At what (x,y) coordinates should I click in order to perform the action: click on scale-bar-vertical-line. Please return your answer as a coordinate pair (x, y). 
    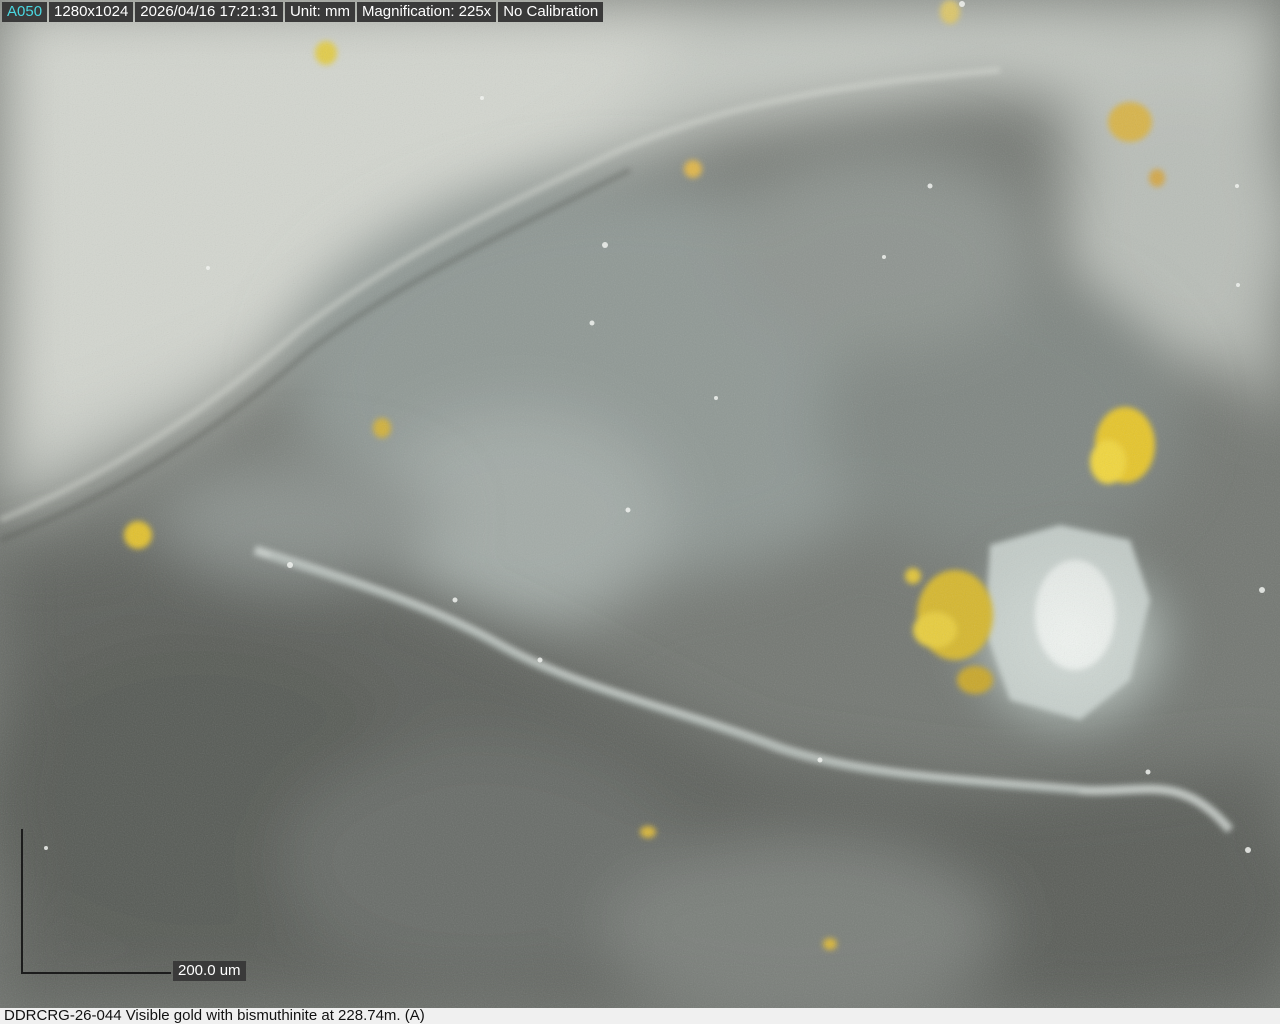
    Looking at the image, I should click on (22, 901).